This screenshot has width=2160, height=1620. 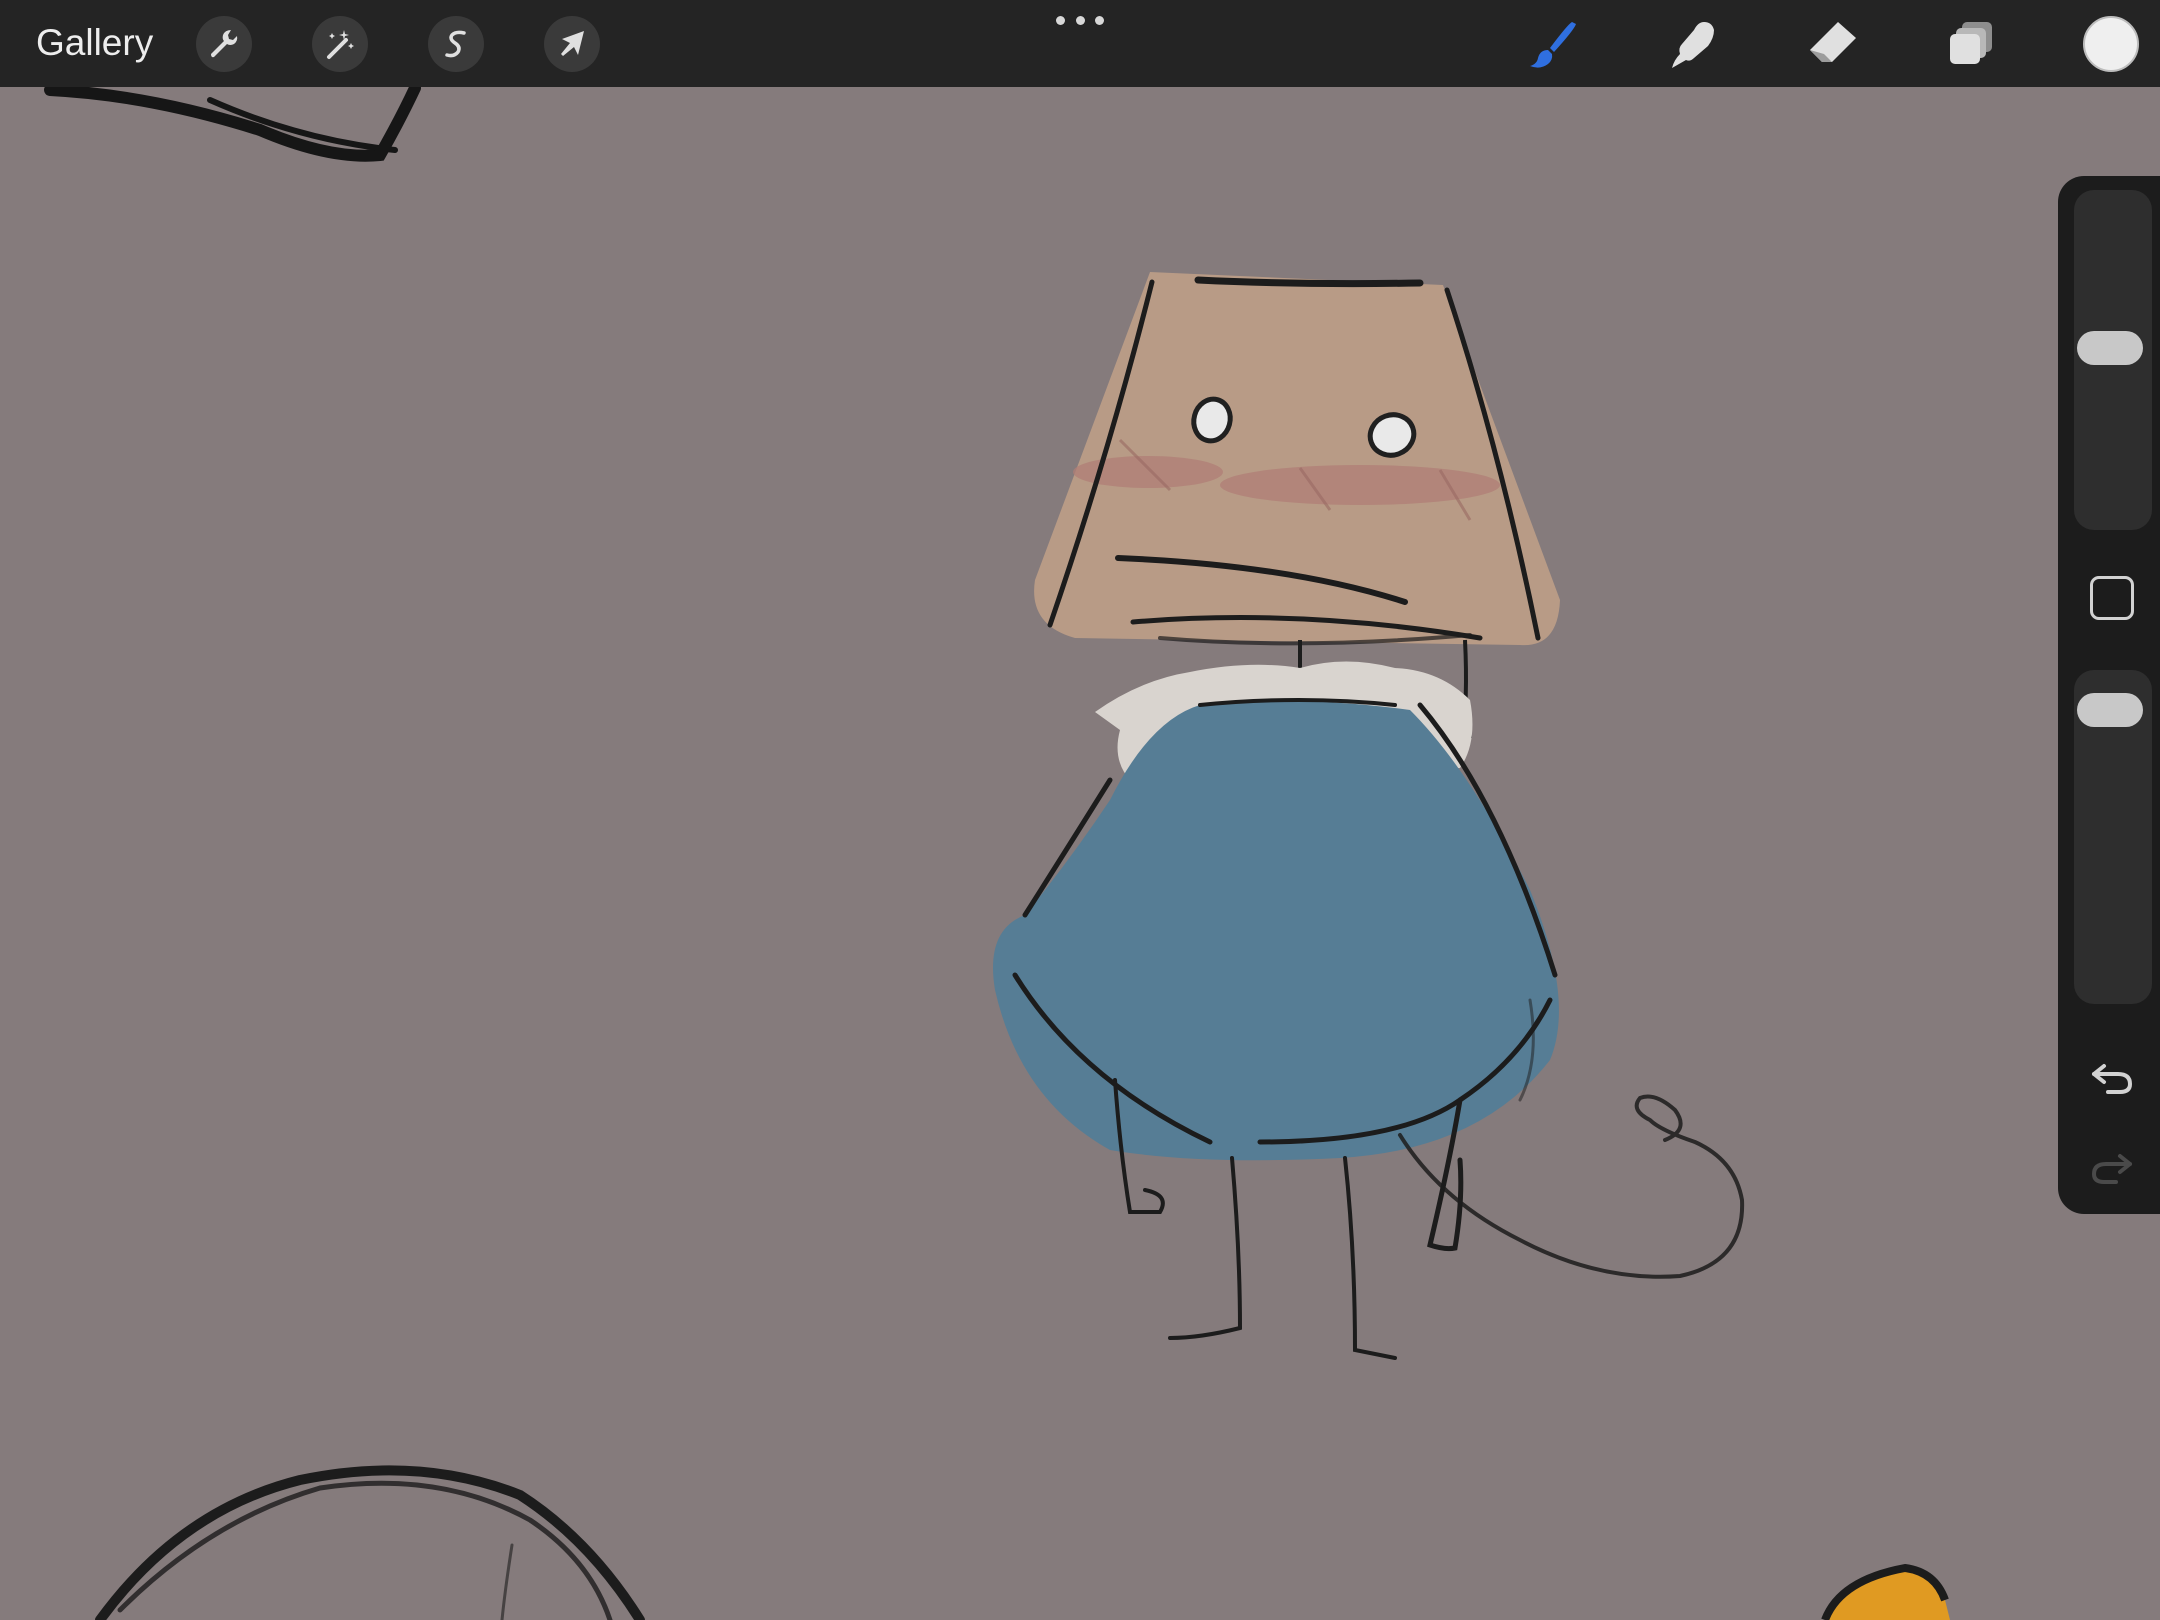 I want to click on smudge-finger-icon, so click(x=1693, y=45).